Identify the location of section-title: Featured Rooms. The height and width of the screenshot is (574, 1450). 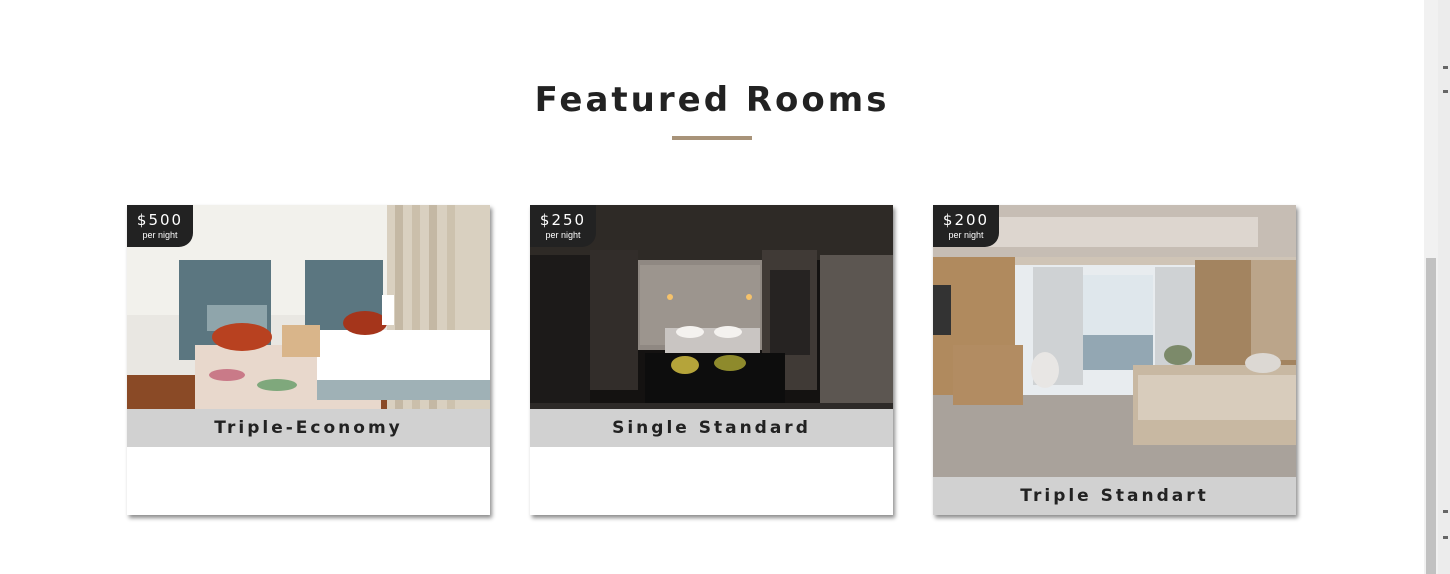
(712, 100).